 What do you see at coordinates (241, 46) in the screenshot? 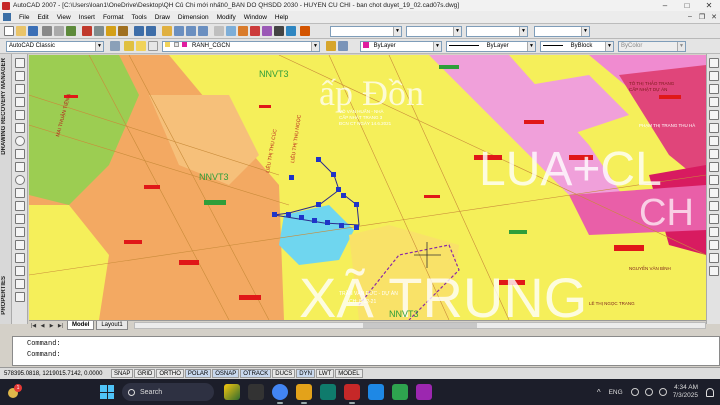
I see `layer-combo: RANH_CGCN ▼` at bounding box center [241, 46].